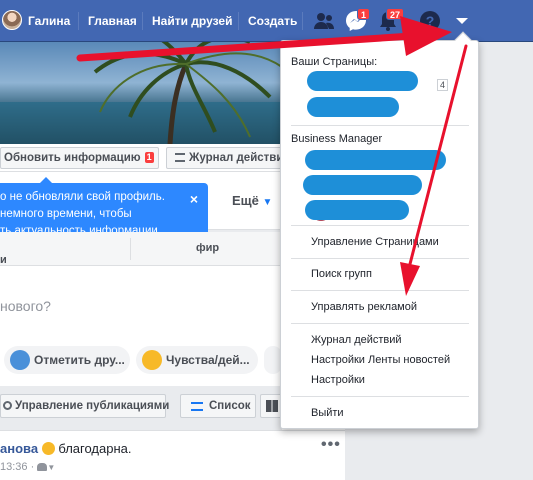 This screenshot has height=480, width=533. What do you see at coordinates (380, 360) in the screenshot?
I see `menu-item-news-feed-settings: Настройки Ленты новостей` at bounding box center [380, 360].